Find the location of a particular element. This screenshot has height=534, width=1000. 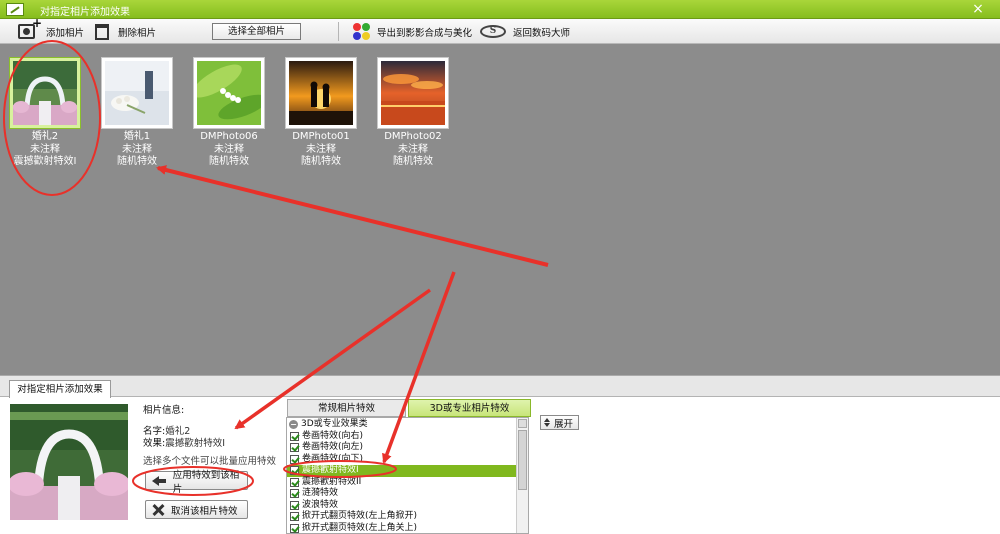

selected-photo-preview is located at coordinates (69, 462).